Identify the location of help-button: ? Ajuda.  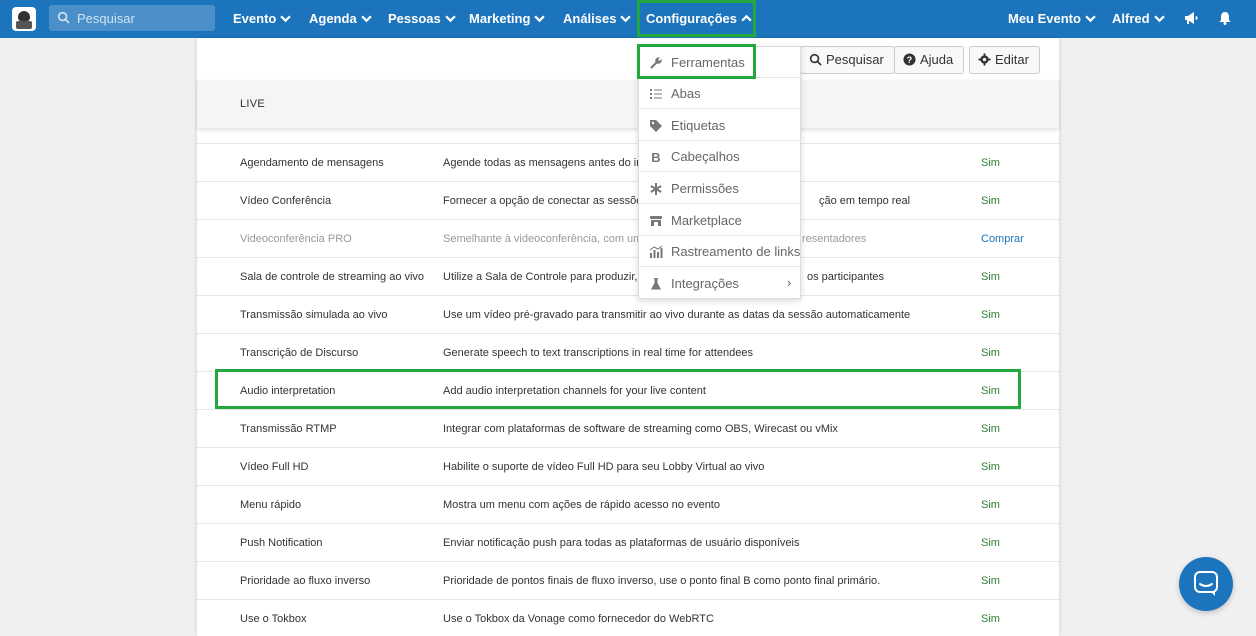
(929, 60).